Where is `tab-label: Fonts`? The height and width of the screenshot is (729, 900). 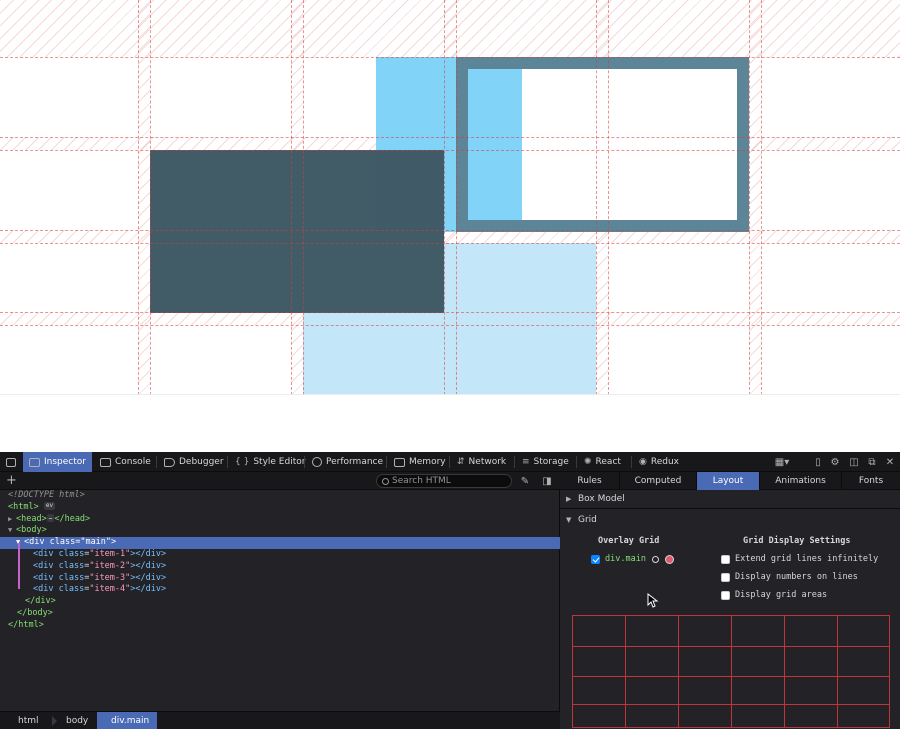 tab-label: Fonts is located at coordinates (871, 481).